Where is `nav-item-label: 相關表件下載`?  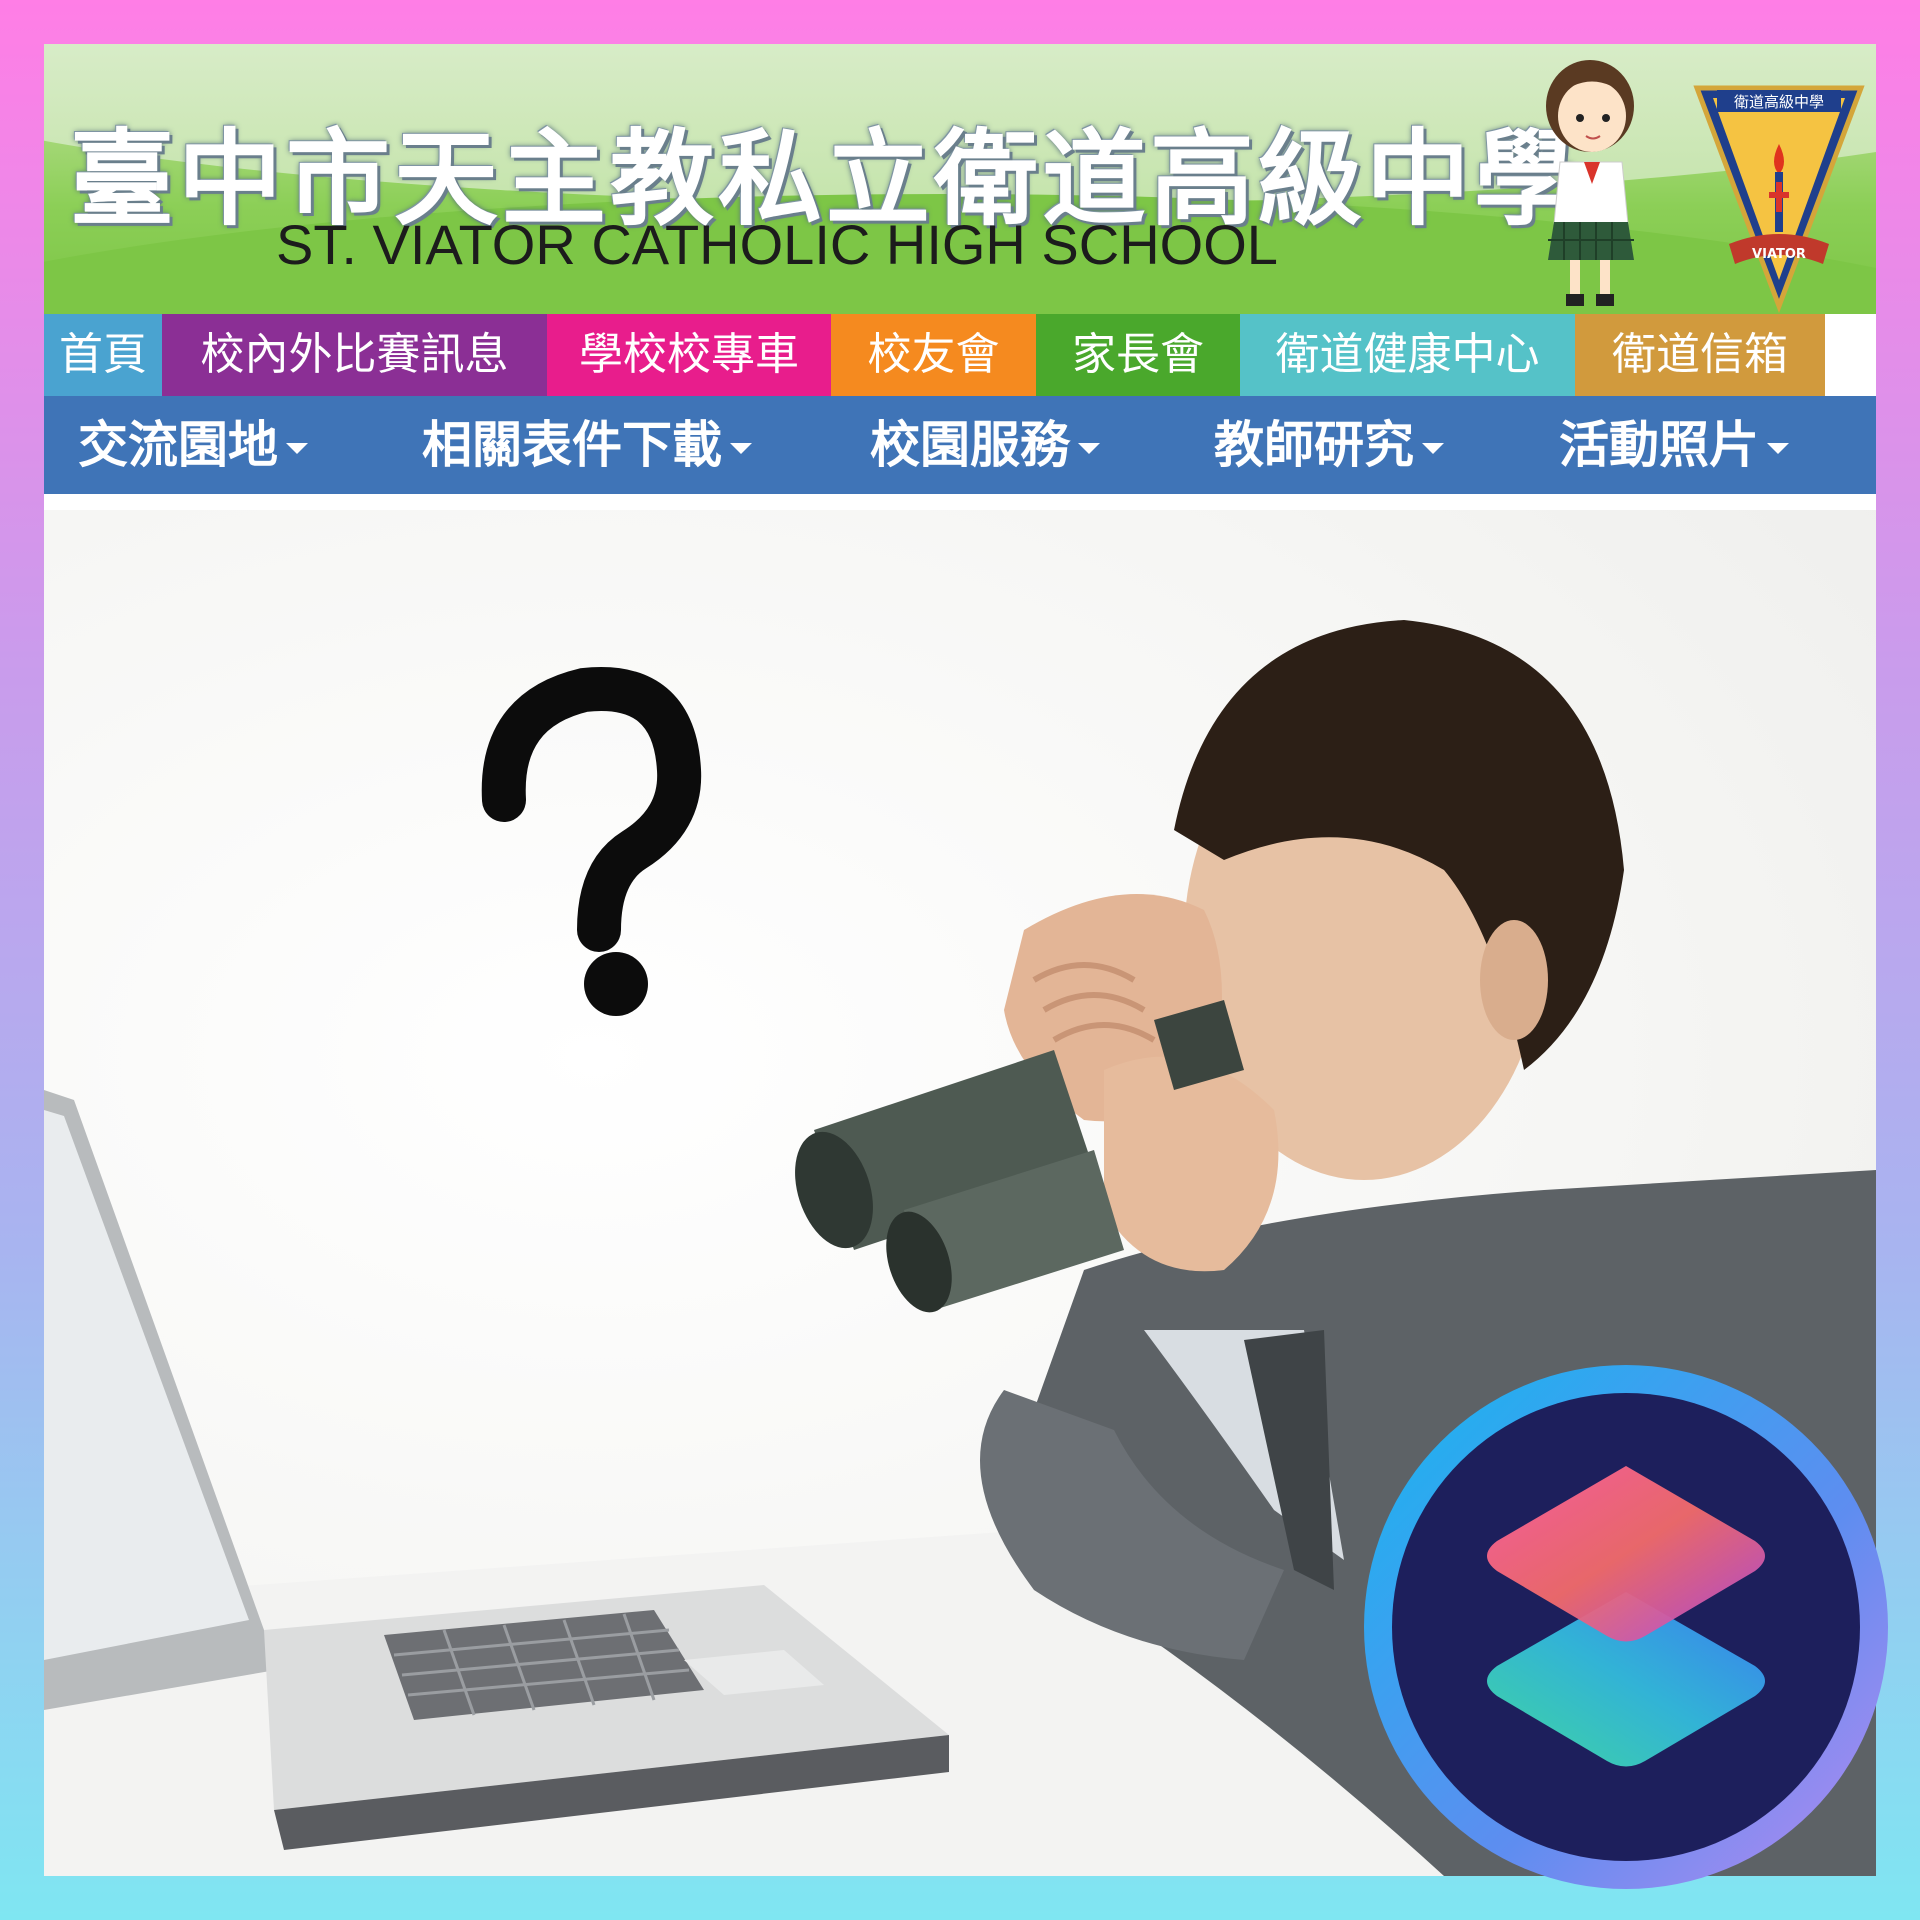 nav-item-label: 相關表件下載 is located at coordinates (572, 445).